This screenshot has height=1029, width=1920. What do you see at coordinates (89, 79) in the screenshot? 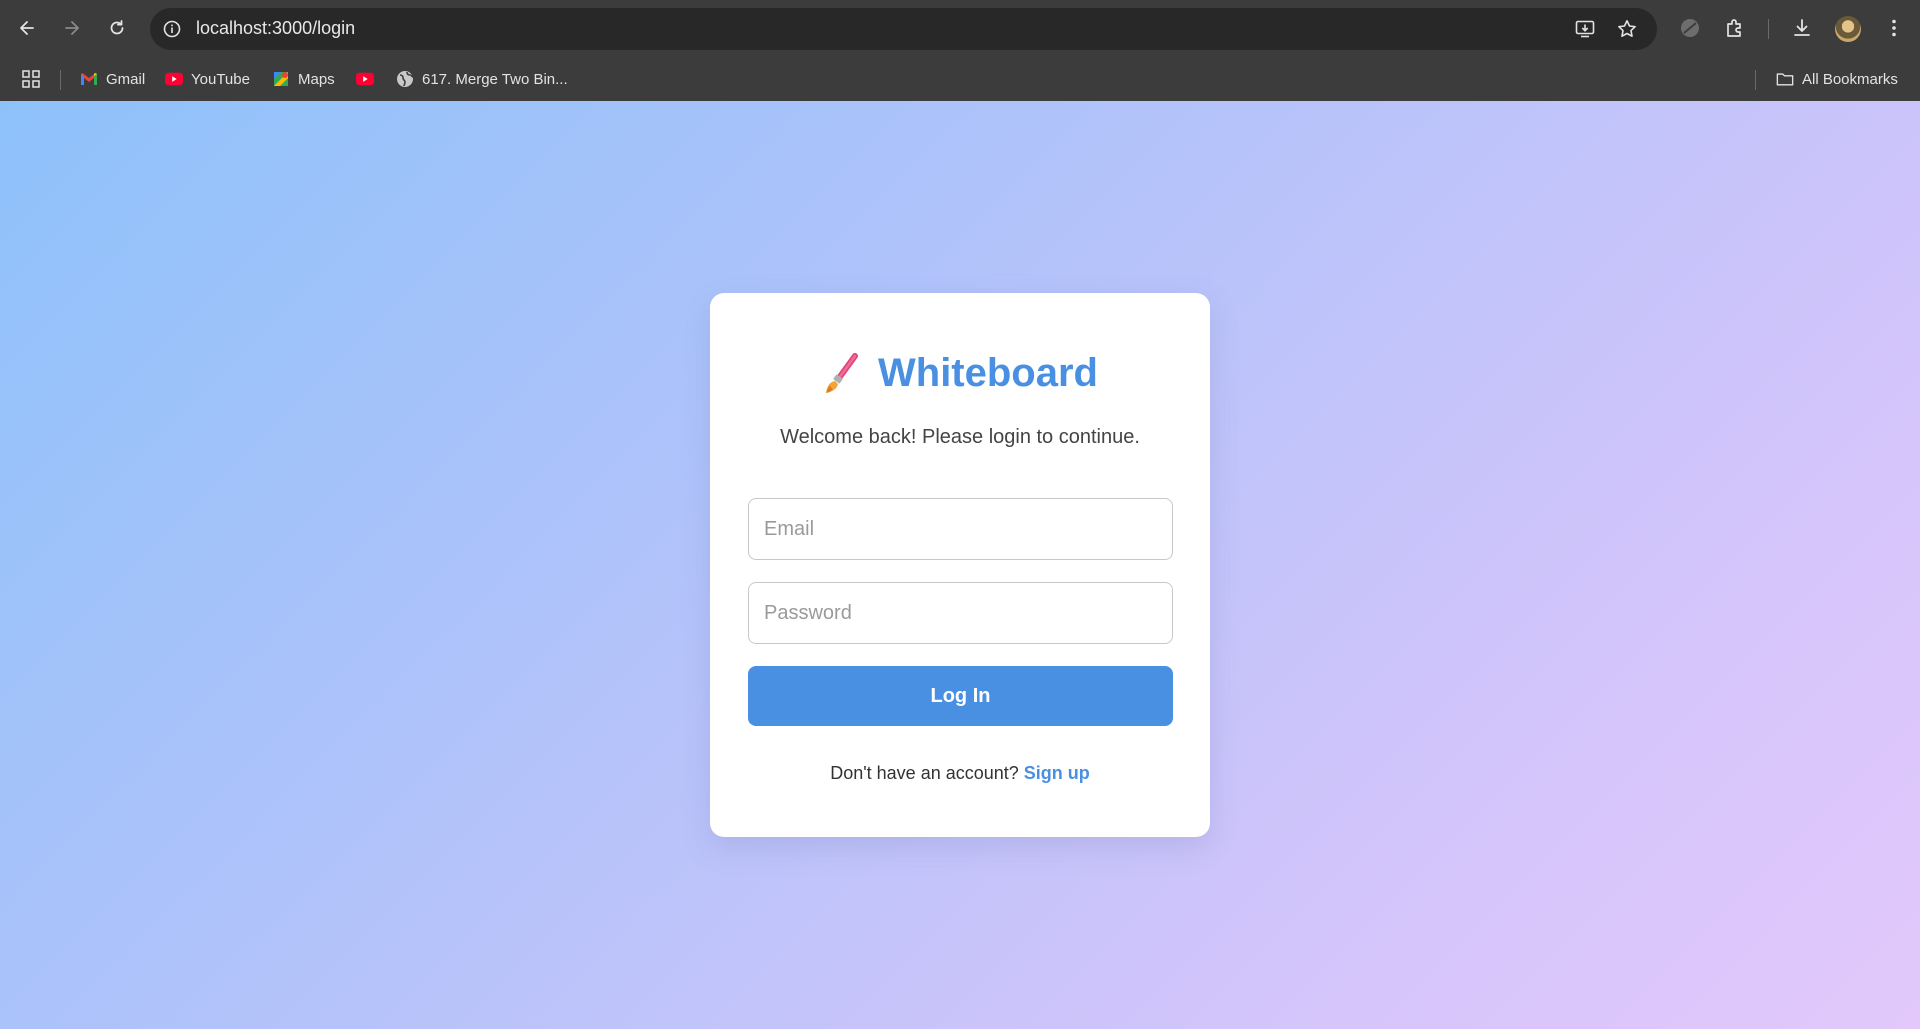
I see `gmail-icon` at bounding box center [89, 79].